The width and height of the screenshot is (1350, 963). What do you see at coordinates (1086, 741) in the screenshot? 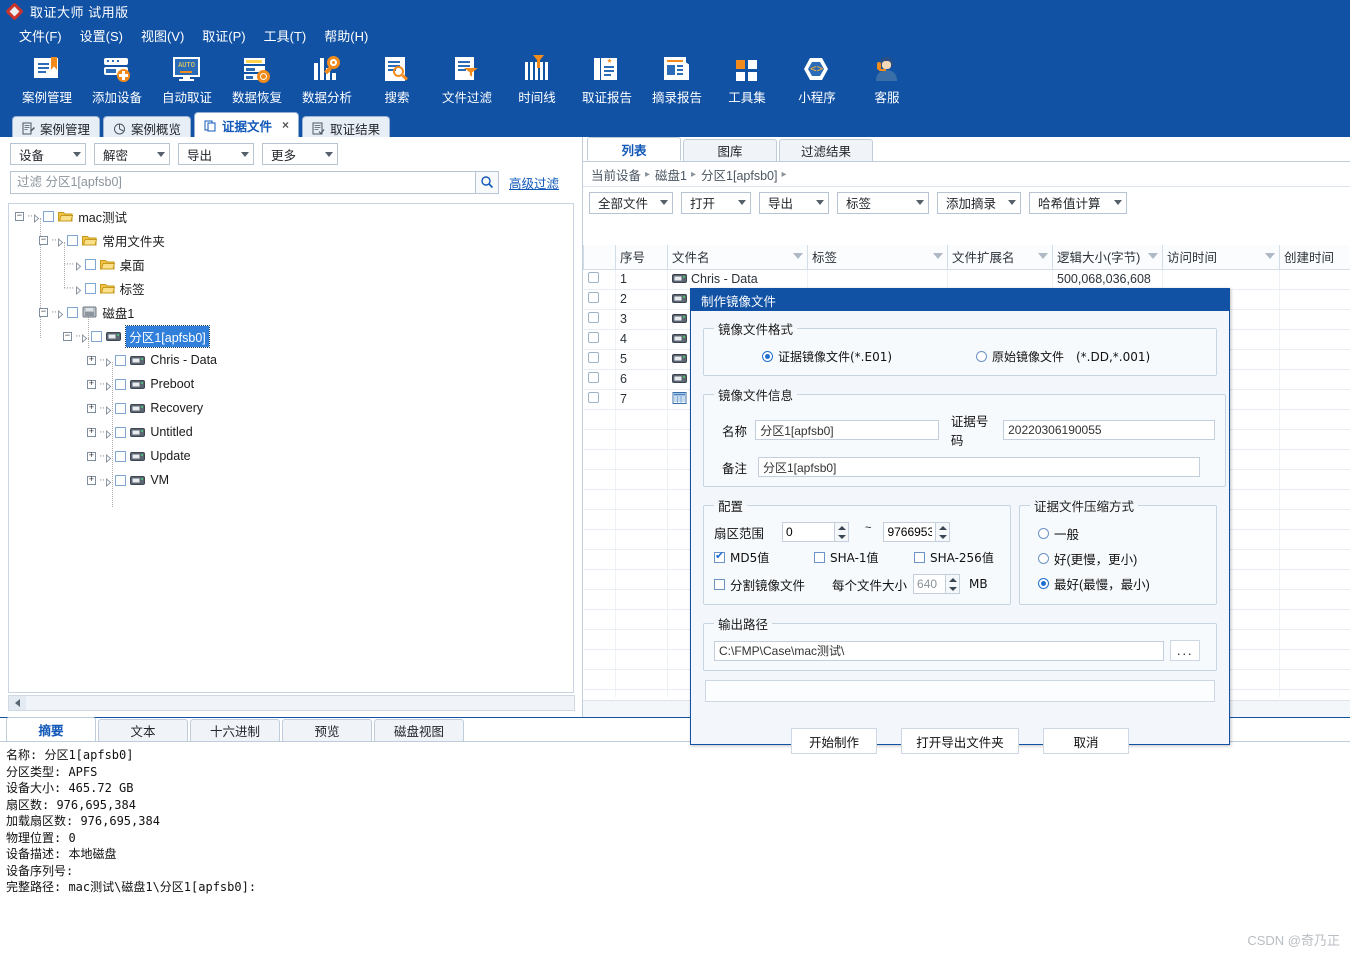
I see `cancel-button: 取消` at bounding box center [1086, 741].